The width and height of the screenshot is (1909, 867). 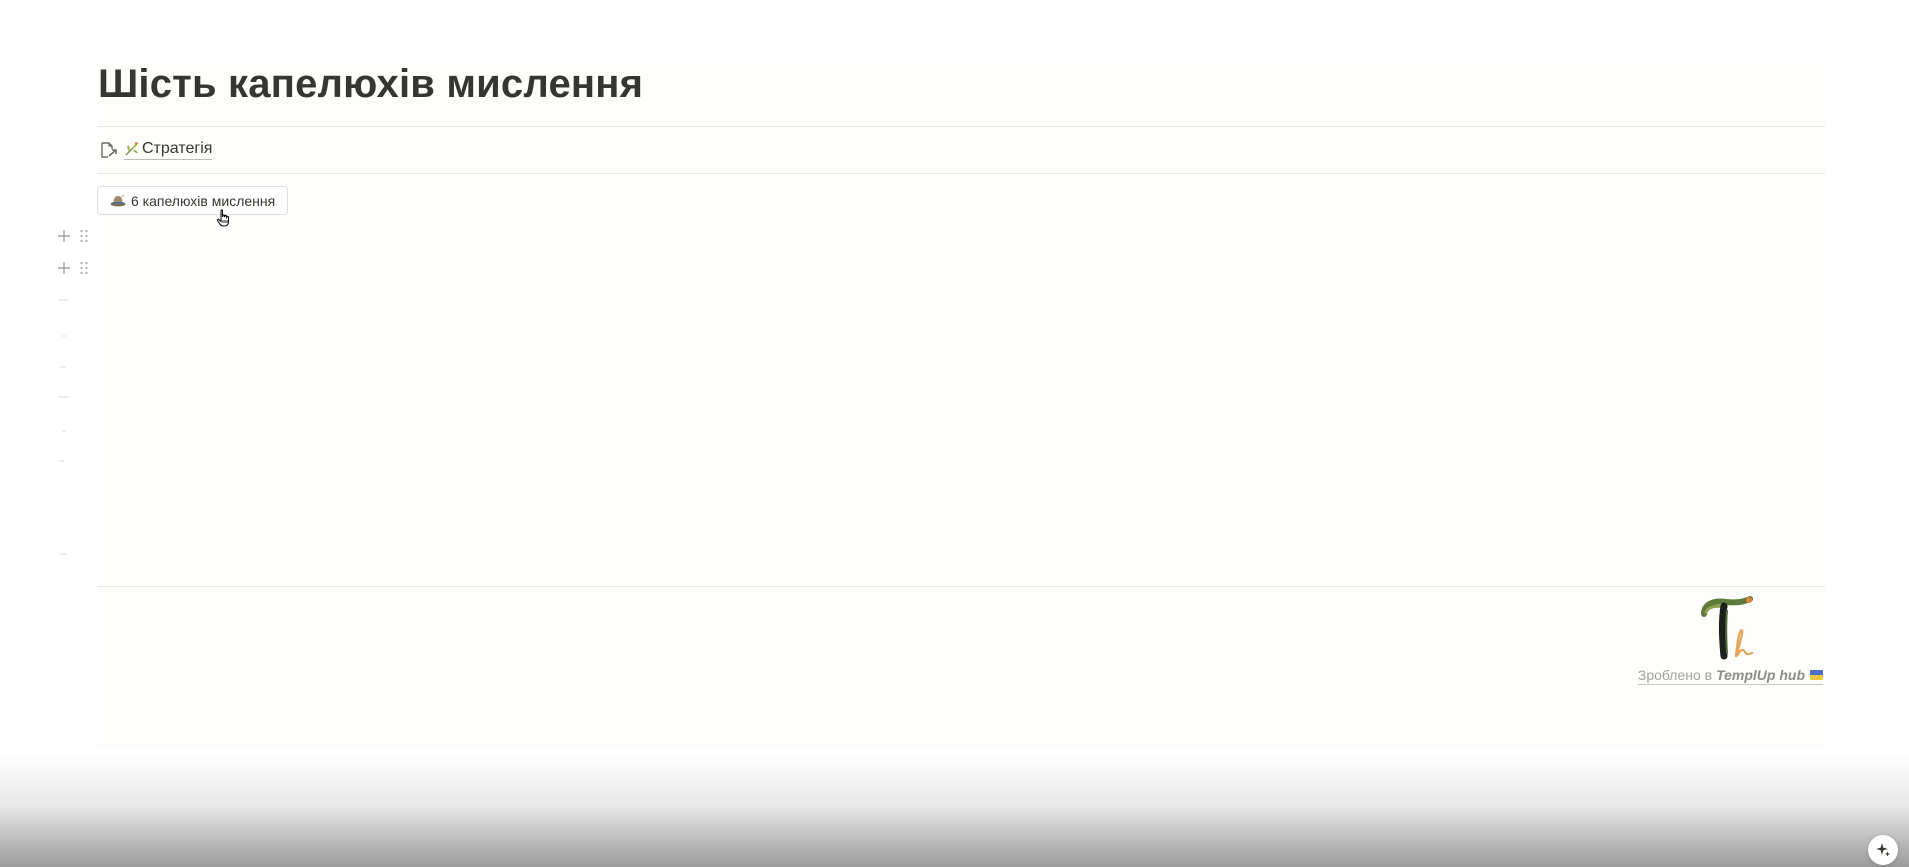 I want to click on footer-credit-link: Зроблено в TemplUp hub, so click(x=1730, y=676).